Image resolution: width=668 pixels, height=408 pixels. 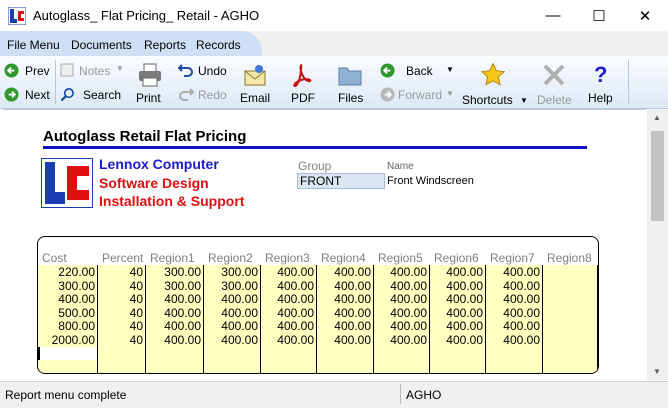 I want to click on title-underline, so click(x=315, y=147).